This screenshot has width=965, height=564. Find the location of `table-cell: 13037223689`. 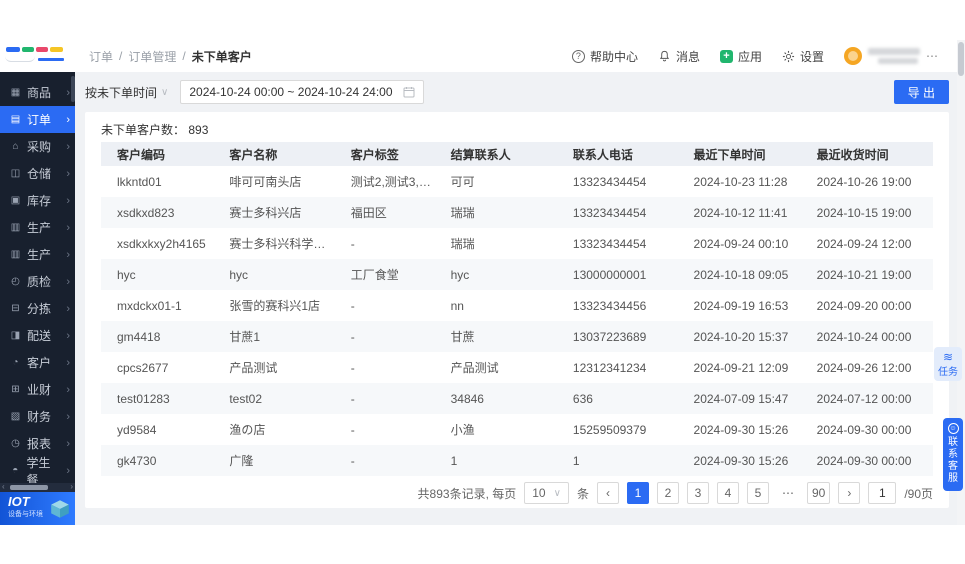

table-cell: 13037223689 is located at coordinates (609, 336).